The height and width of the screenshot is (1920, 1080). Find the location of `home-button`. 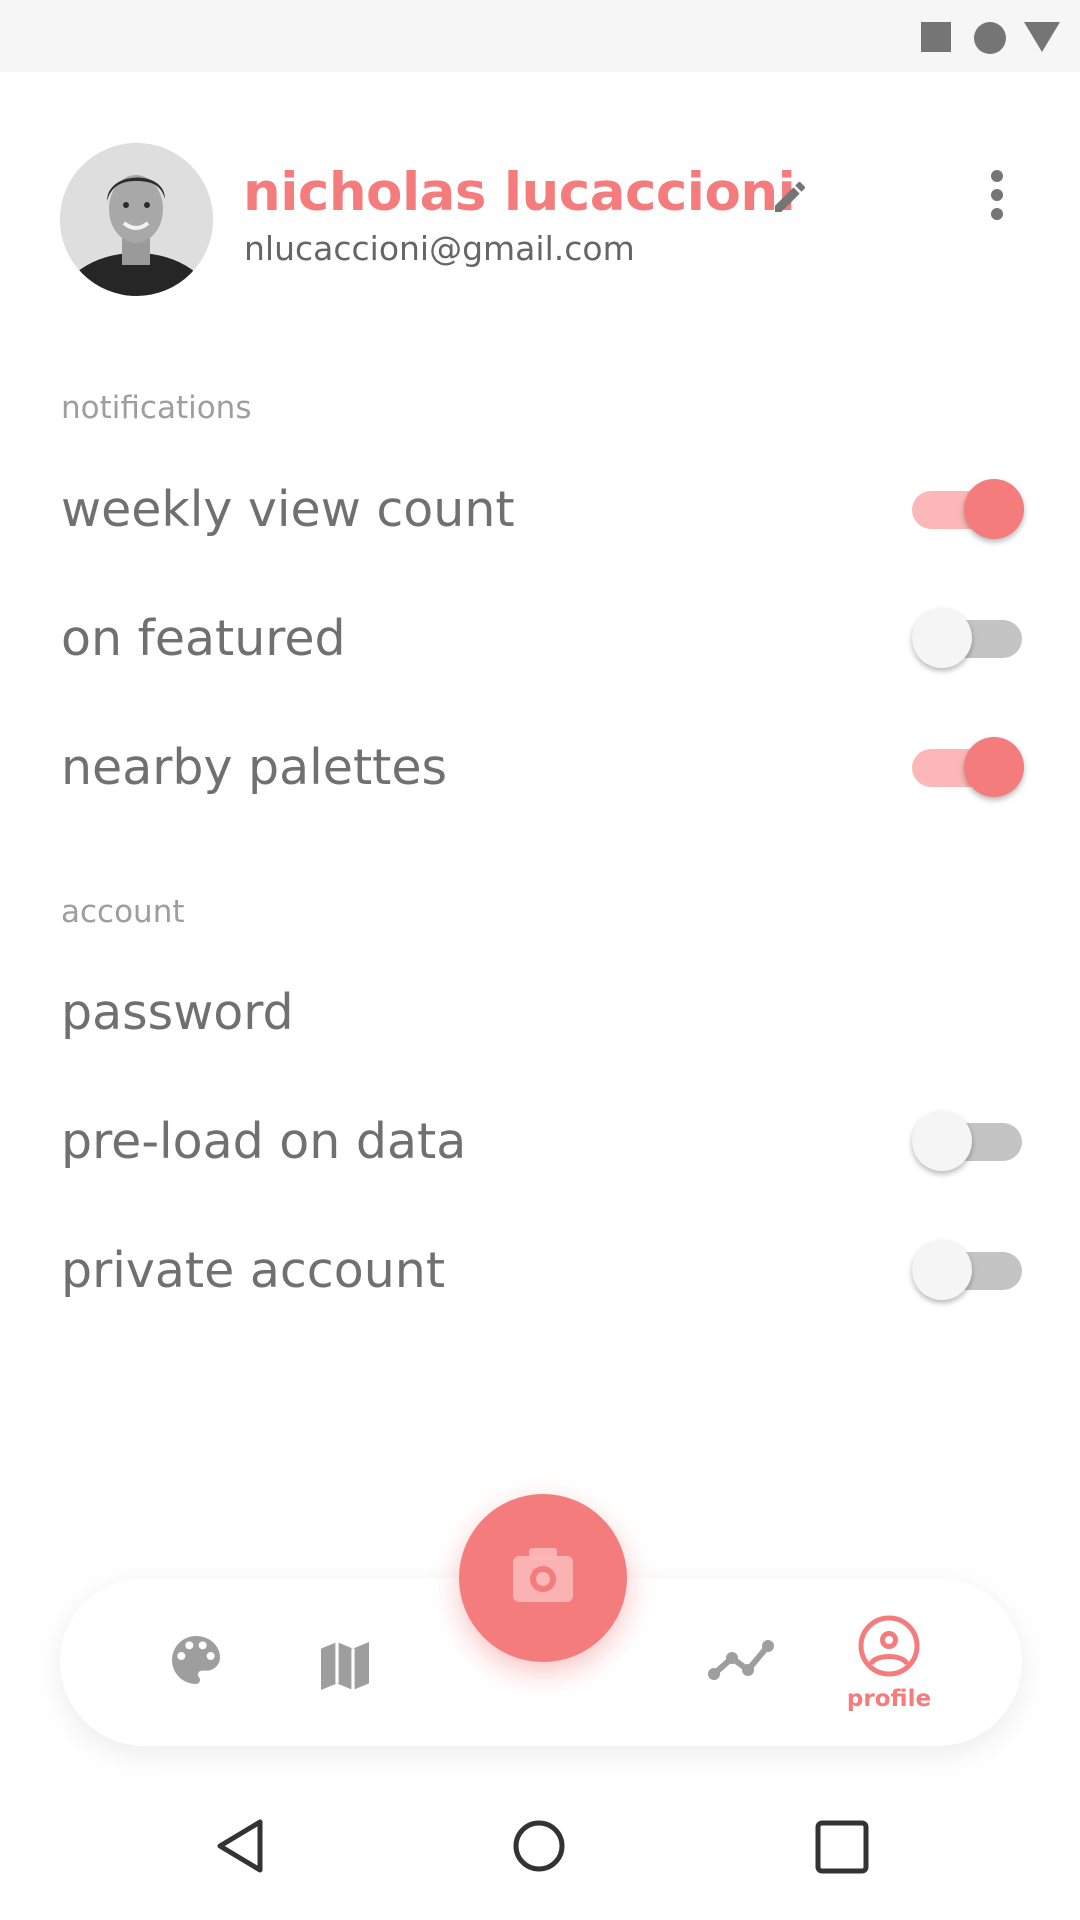

home-button is located at coordinates (539, 1846).